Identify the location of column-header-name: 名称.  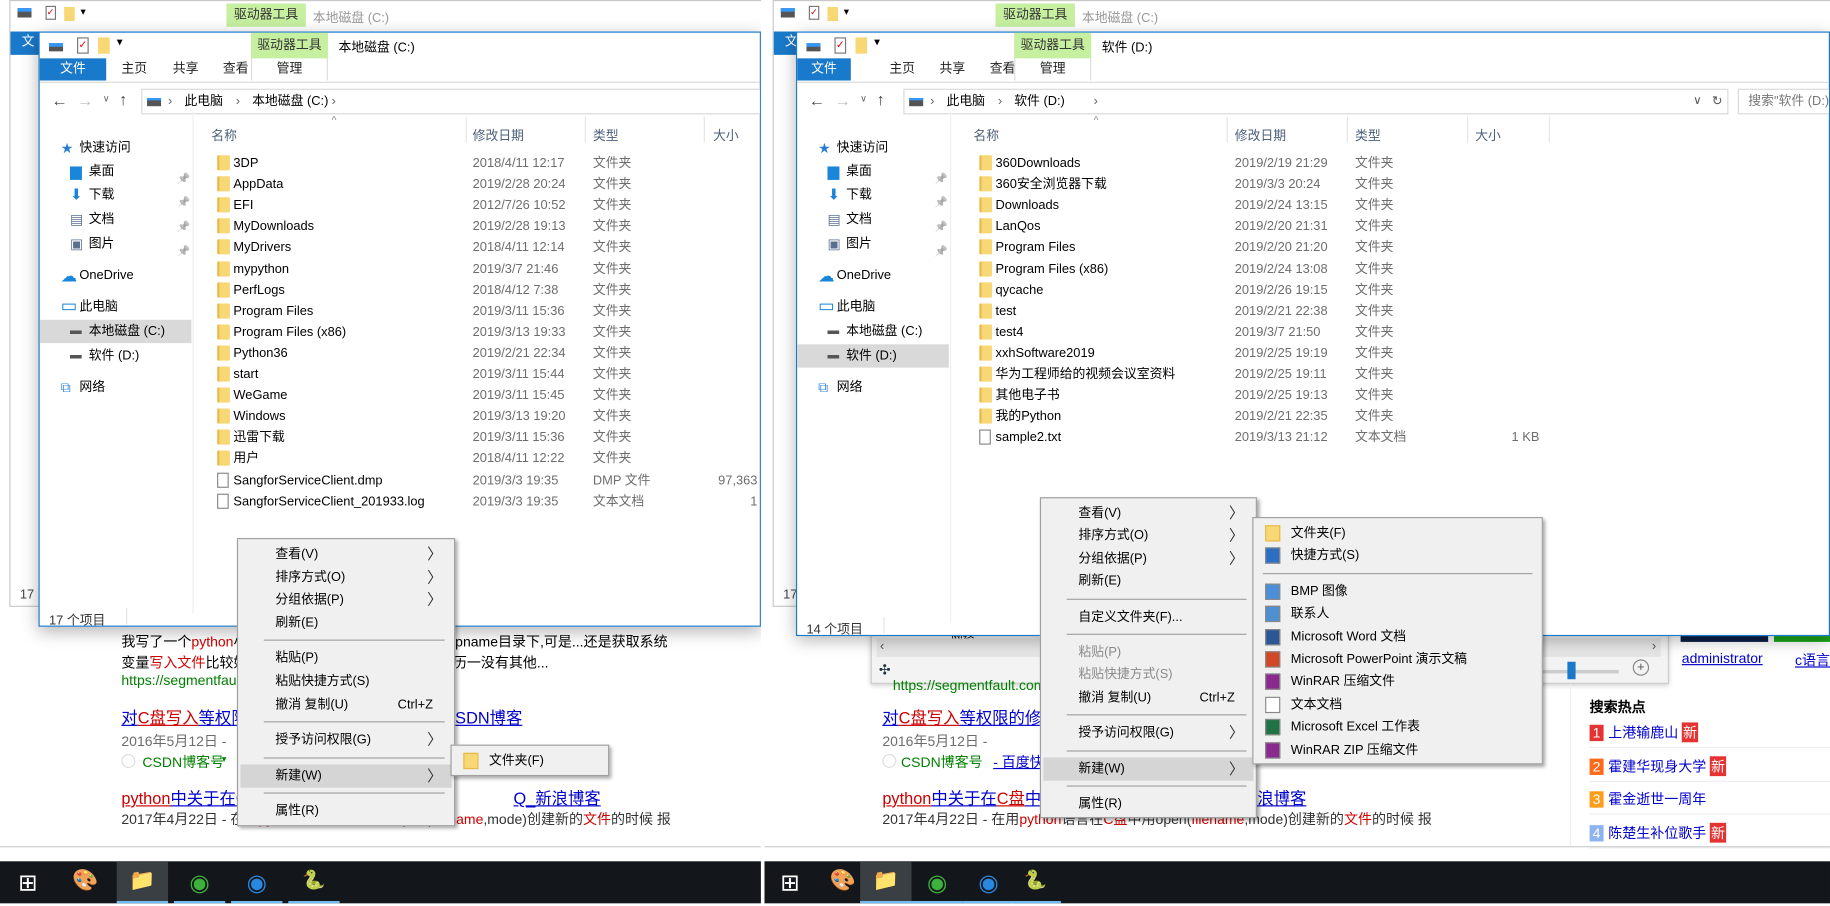
(986, 135).